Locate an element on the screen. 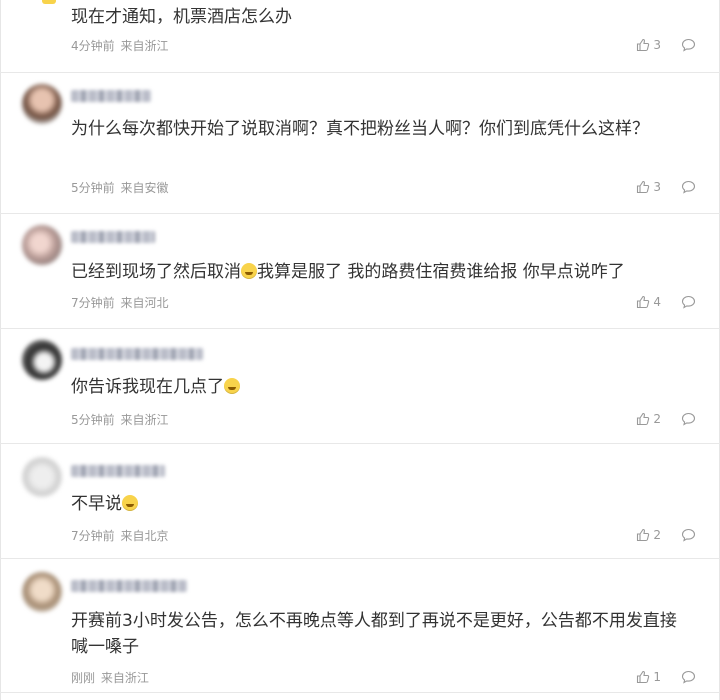  comment-text: 现在才通知，机票酒店怎么办 is located at coordinates (181, 17).